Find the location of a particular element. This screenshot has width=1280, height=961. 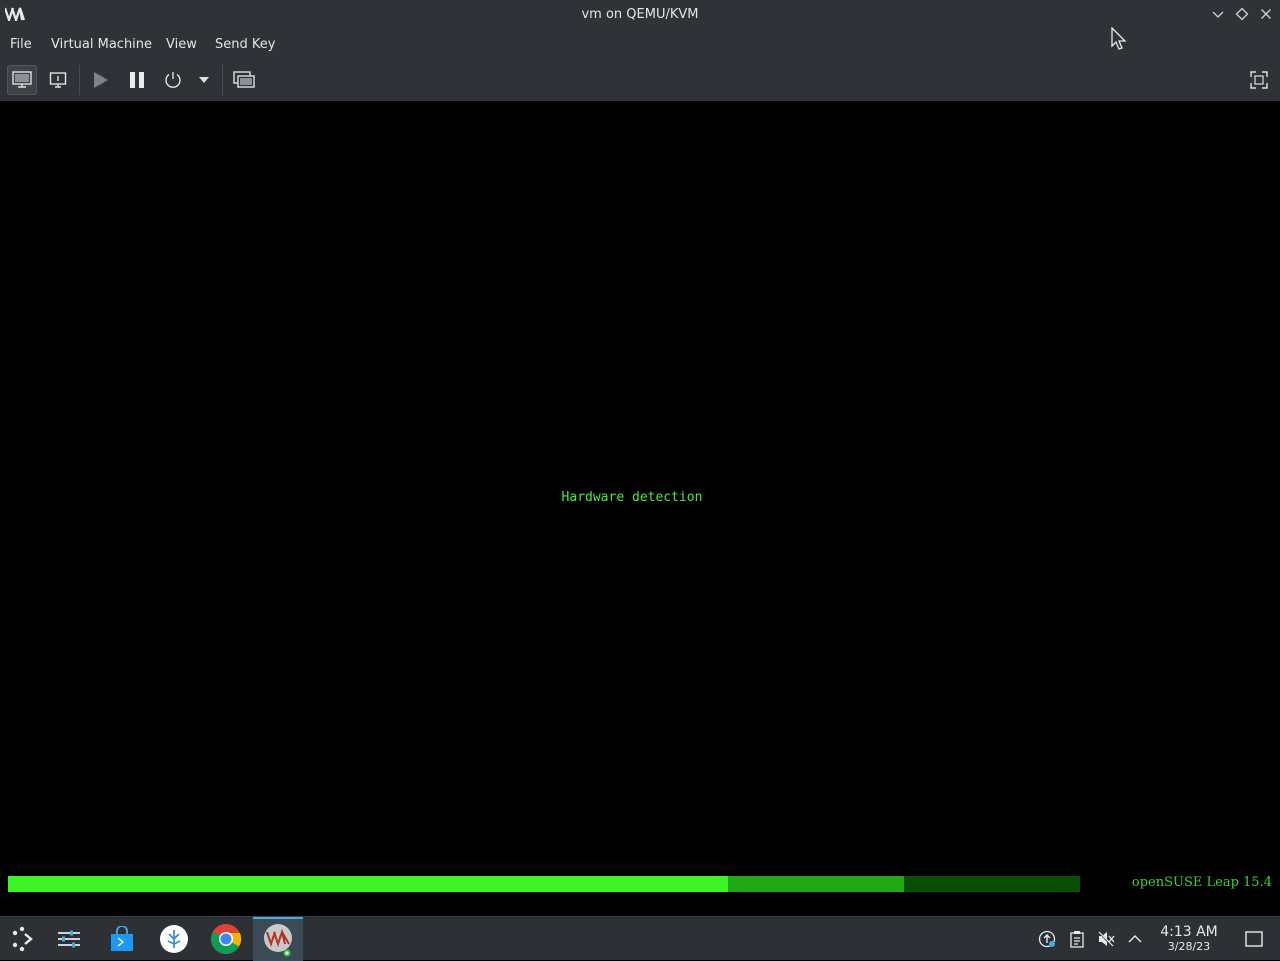

boot-progress-bar is located at coordinates (544, 884).